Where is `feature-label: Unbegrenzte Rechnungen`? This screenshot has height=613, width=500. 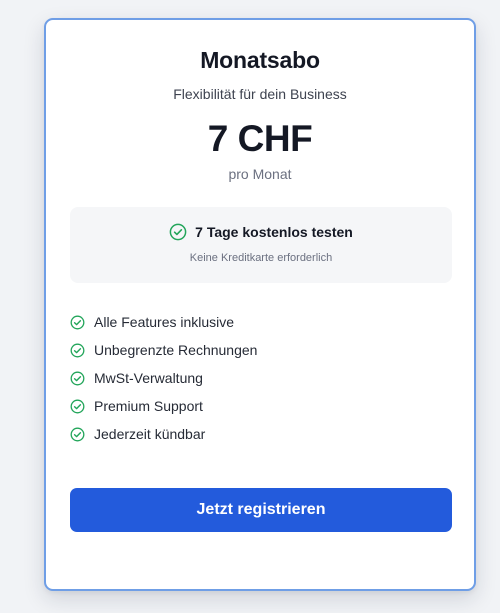
feature-label: Unbegrenzte Rechnungen is located at coordinates (176, 350).